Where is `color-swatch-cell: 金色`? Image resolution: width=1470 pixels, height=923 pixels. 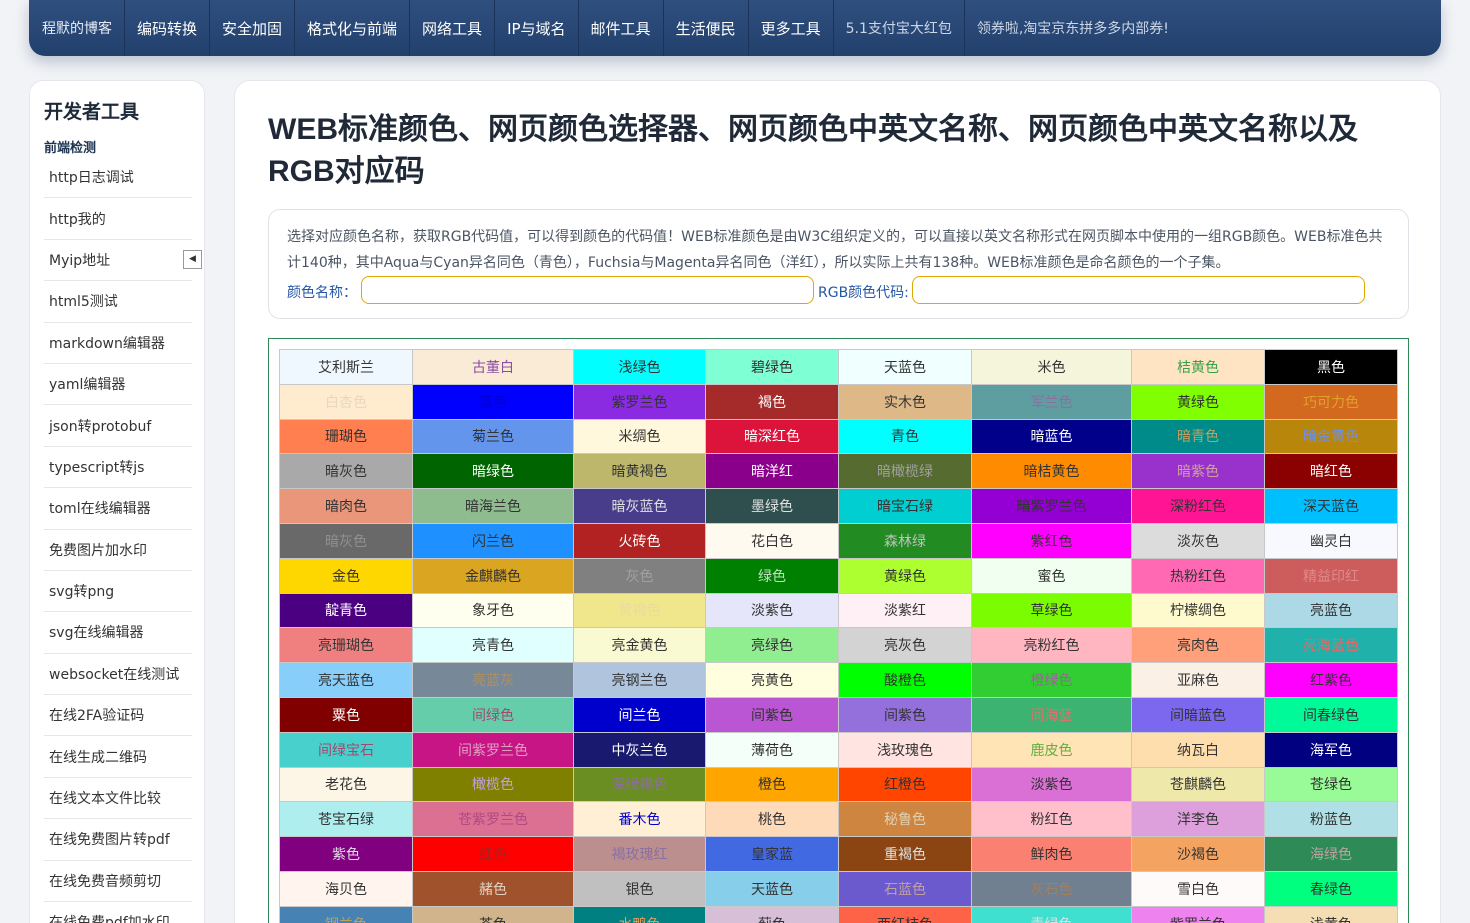
color-swatch-cell: 金色 is located at coordinates (346, 575).